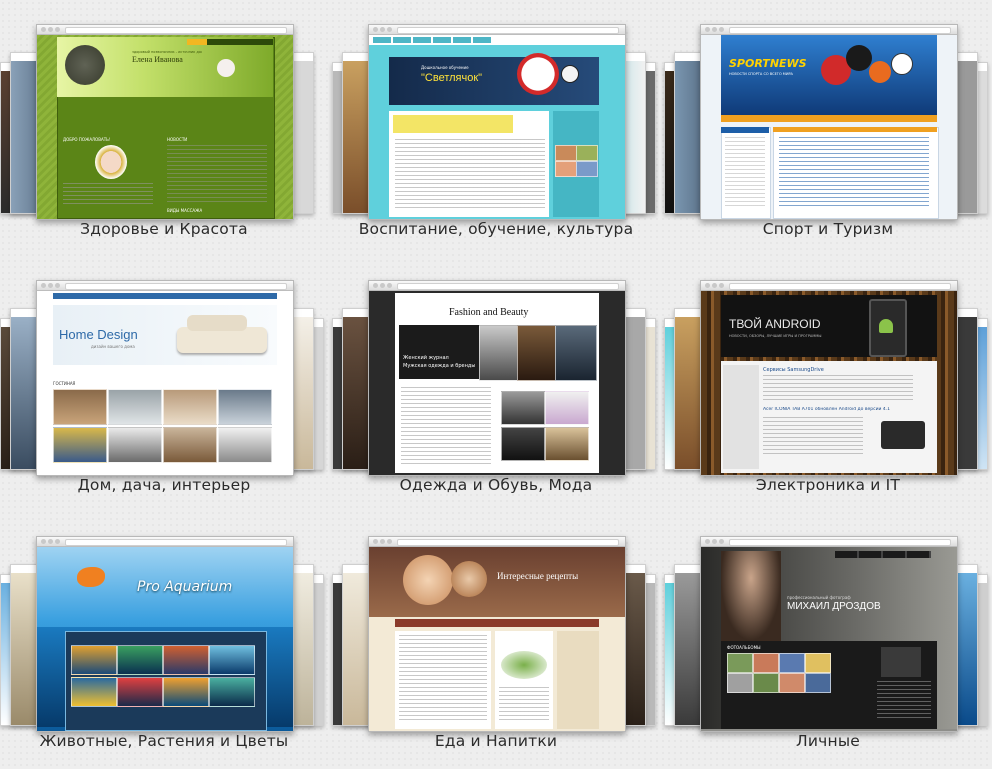 This screenshot has width=992, height=769. I want to click on site-subtitle: НОВОСТИ СПОРТА СО ВСЕГО МИРА, so click(761, 74).